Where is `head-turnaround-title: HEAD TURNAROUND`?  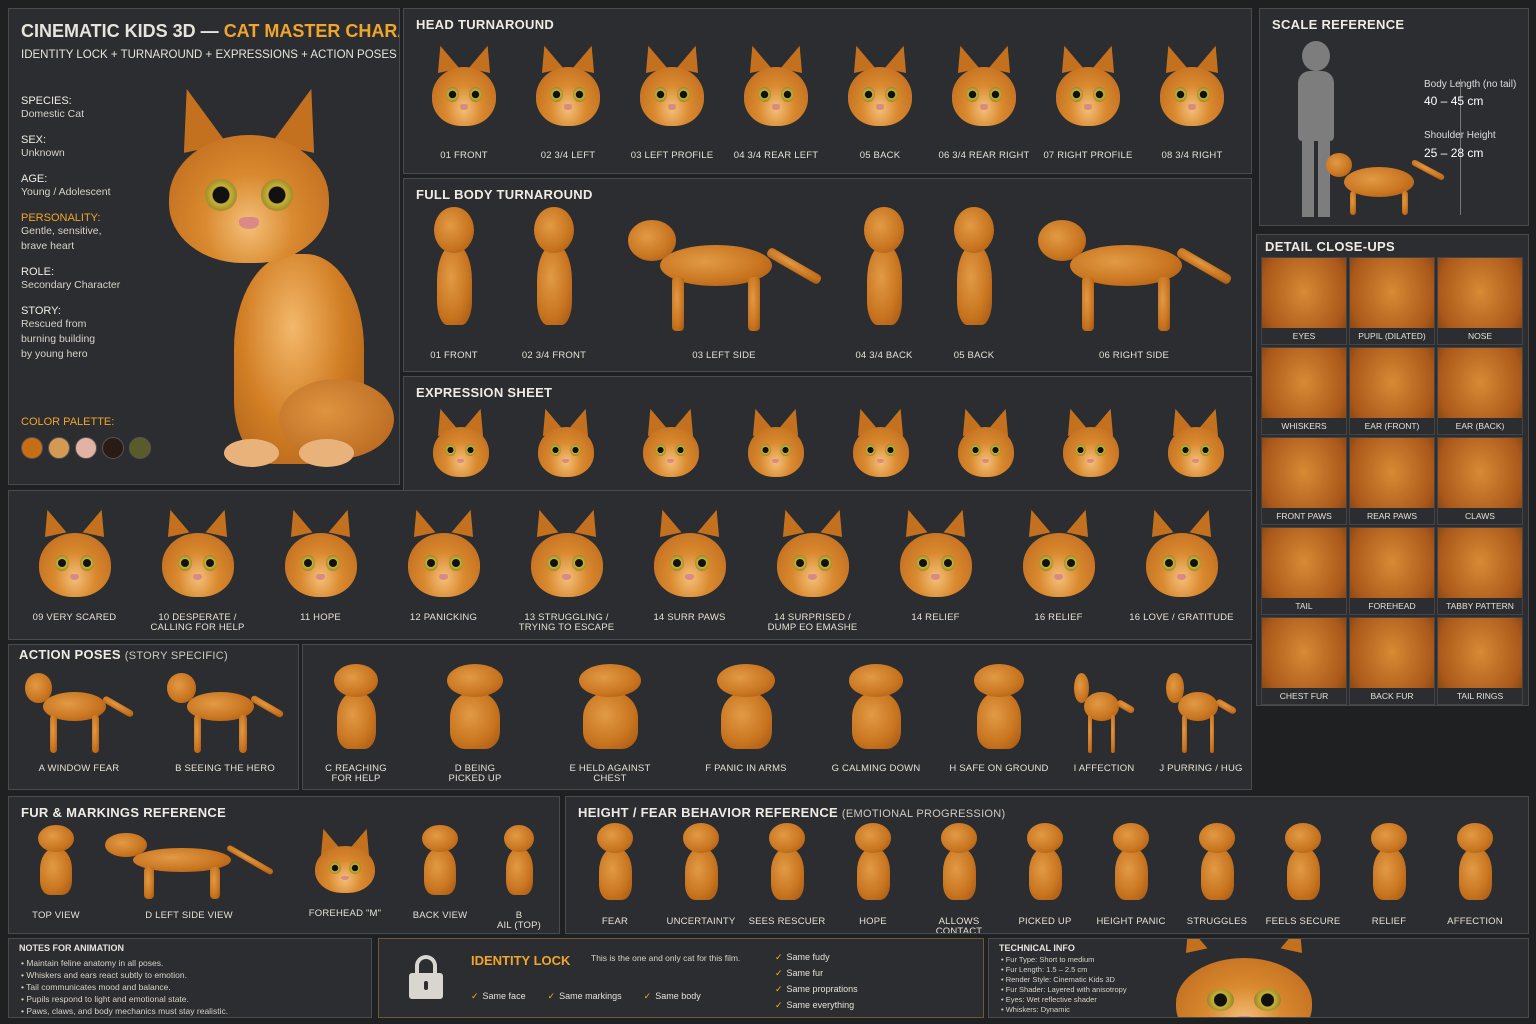
head-turnaround-title: HEAD TURNAROUND is located at coordinates (485, 24).